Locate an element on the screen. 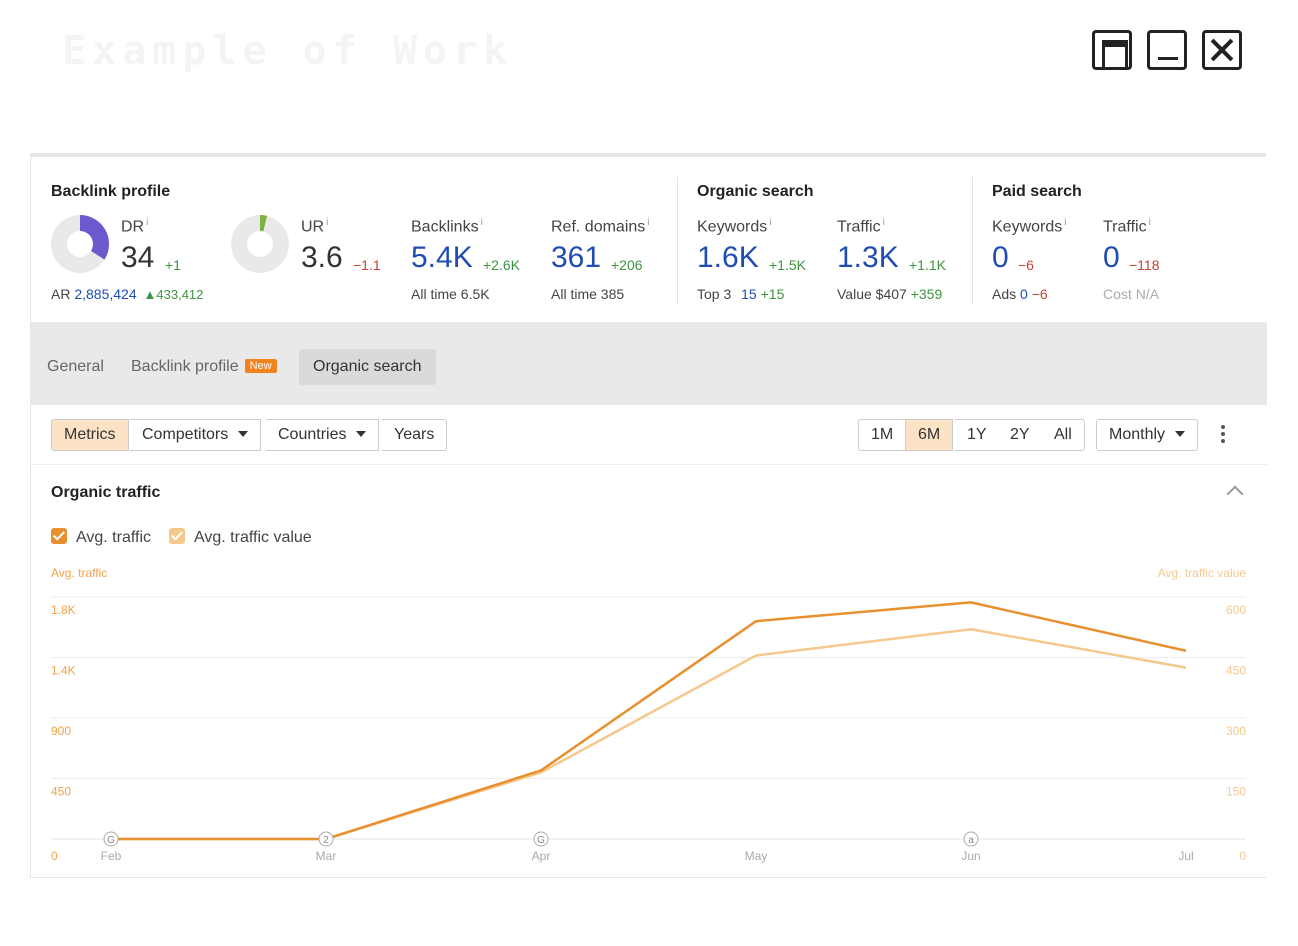  paid-traffic-label: Traffic i is located at coordinates (1127, 226).